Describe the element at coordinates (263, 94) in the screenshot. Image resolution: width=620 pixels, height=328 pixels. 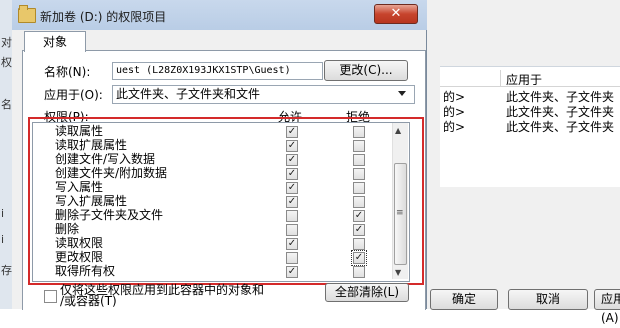
I see `applies-to-select: 此文件夹、子文件夹和文件` at that location.